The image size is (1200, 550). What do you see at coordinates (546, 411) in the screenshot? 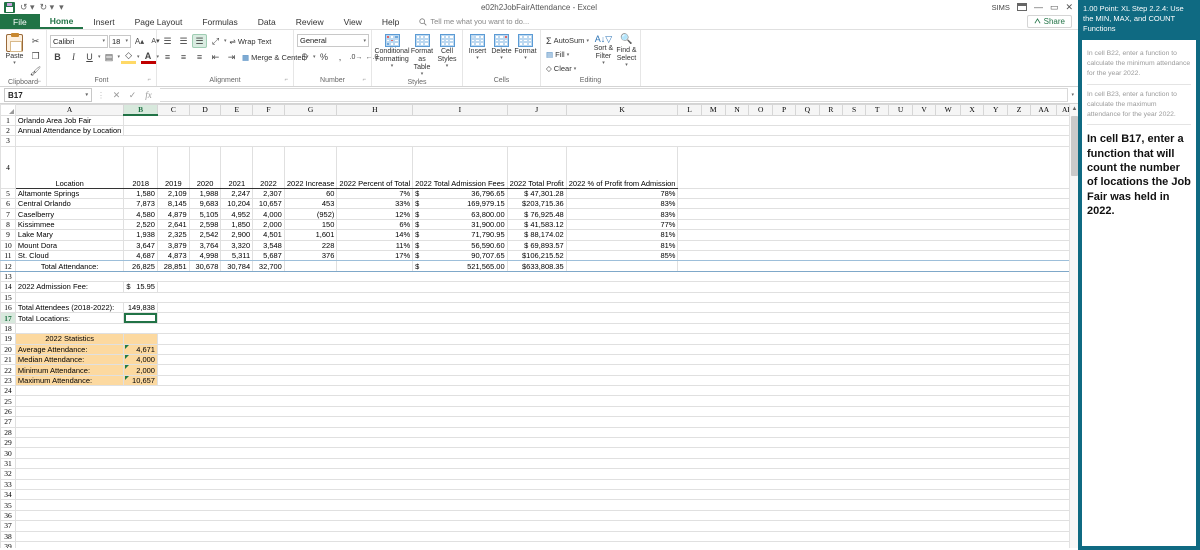
I see `cell-row26` at bounding box center [546, 411].